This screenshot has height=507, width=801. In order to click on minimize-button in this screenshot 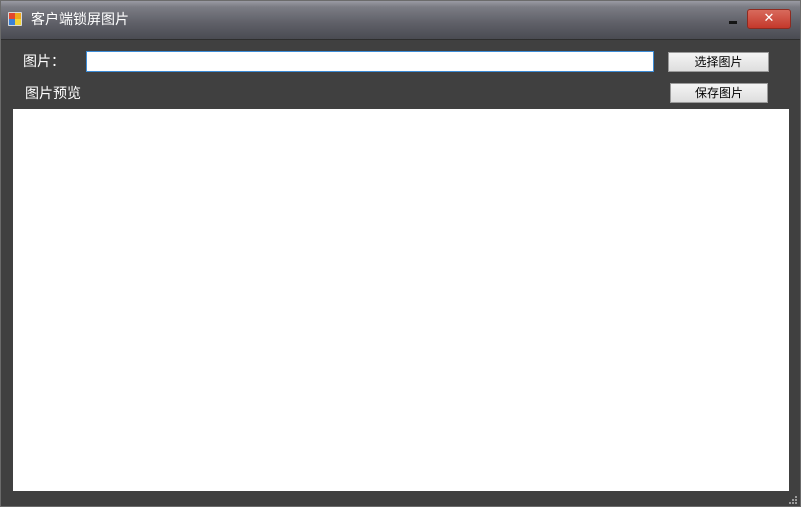, I will do `click(733, 19)`.